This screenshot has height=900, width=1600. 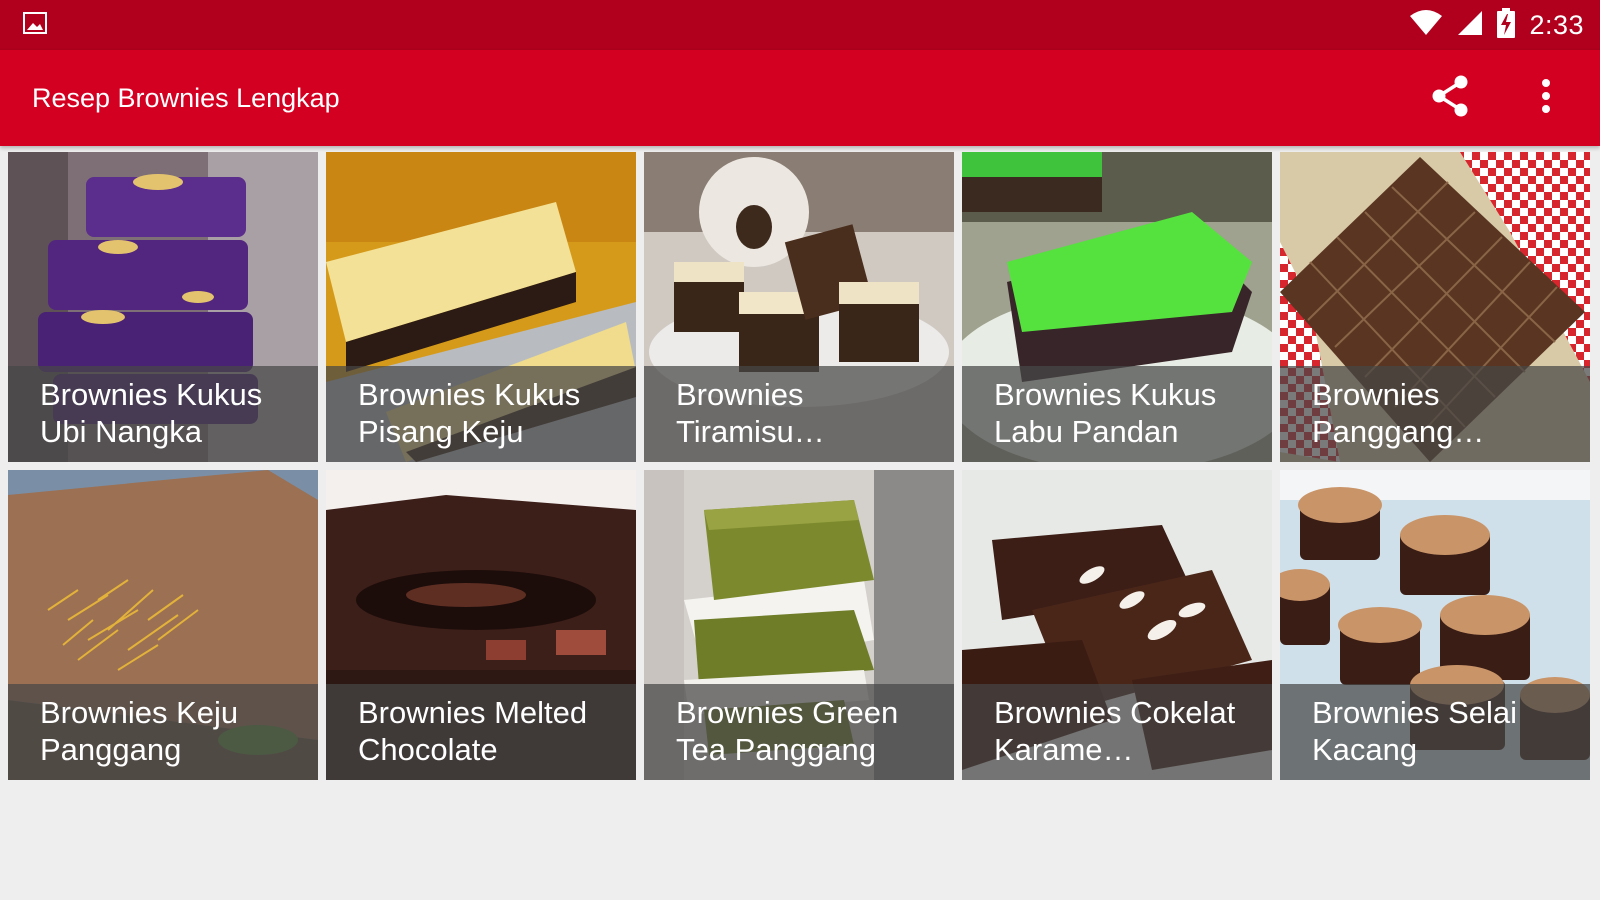 I want to click on recipe-card: Brownies Selai Kacang, so click(x=1435, y=625).